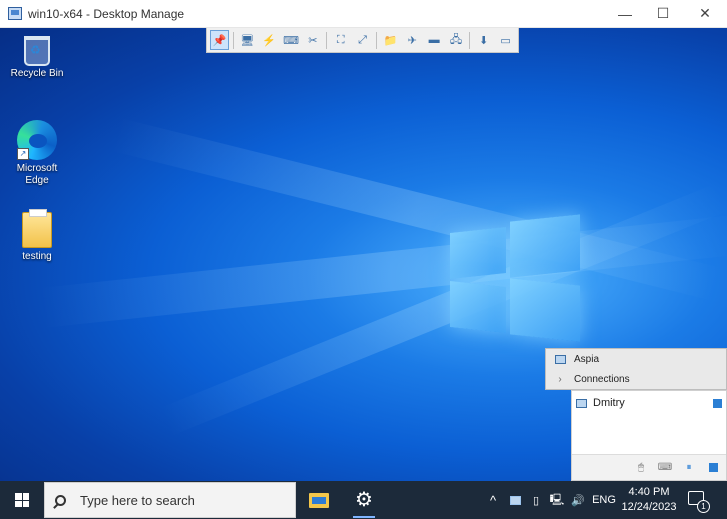 This screenshot has height=519, width=727. What do you see at coordinates (705, 13) in the screenshot?
I see `close-button: ✕` at bounding box center [705, 13].